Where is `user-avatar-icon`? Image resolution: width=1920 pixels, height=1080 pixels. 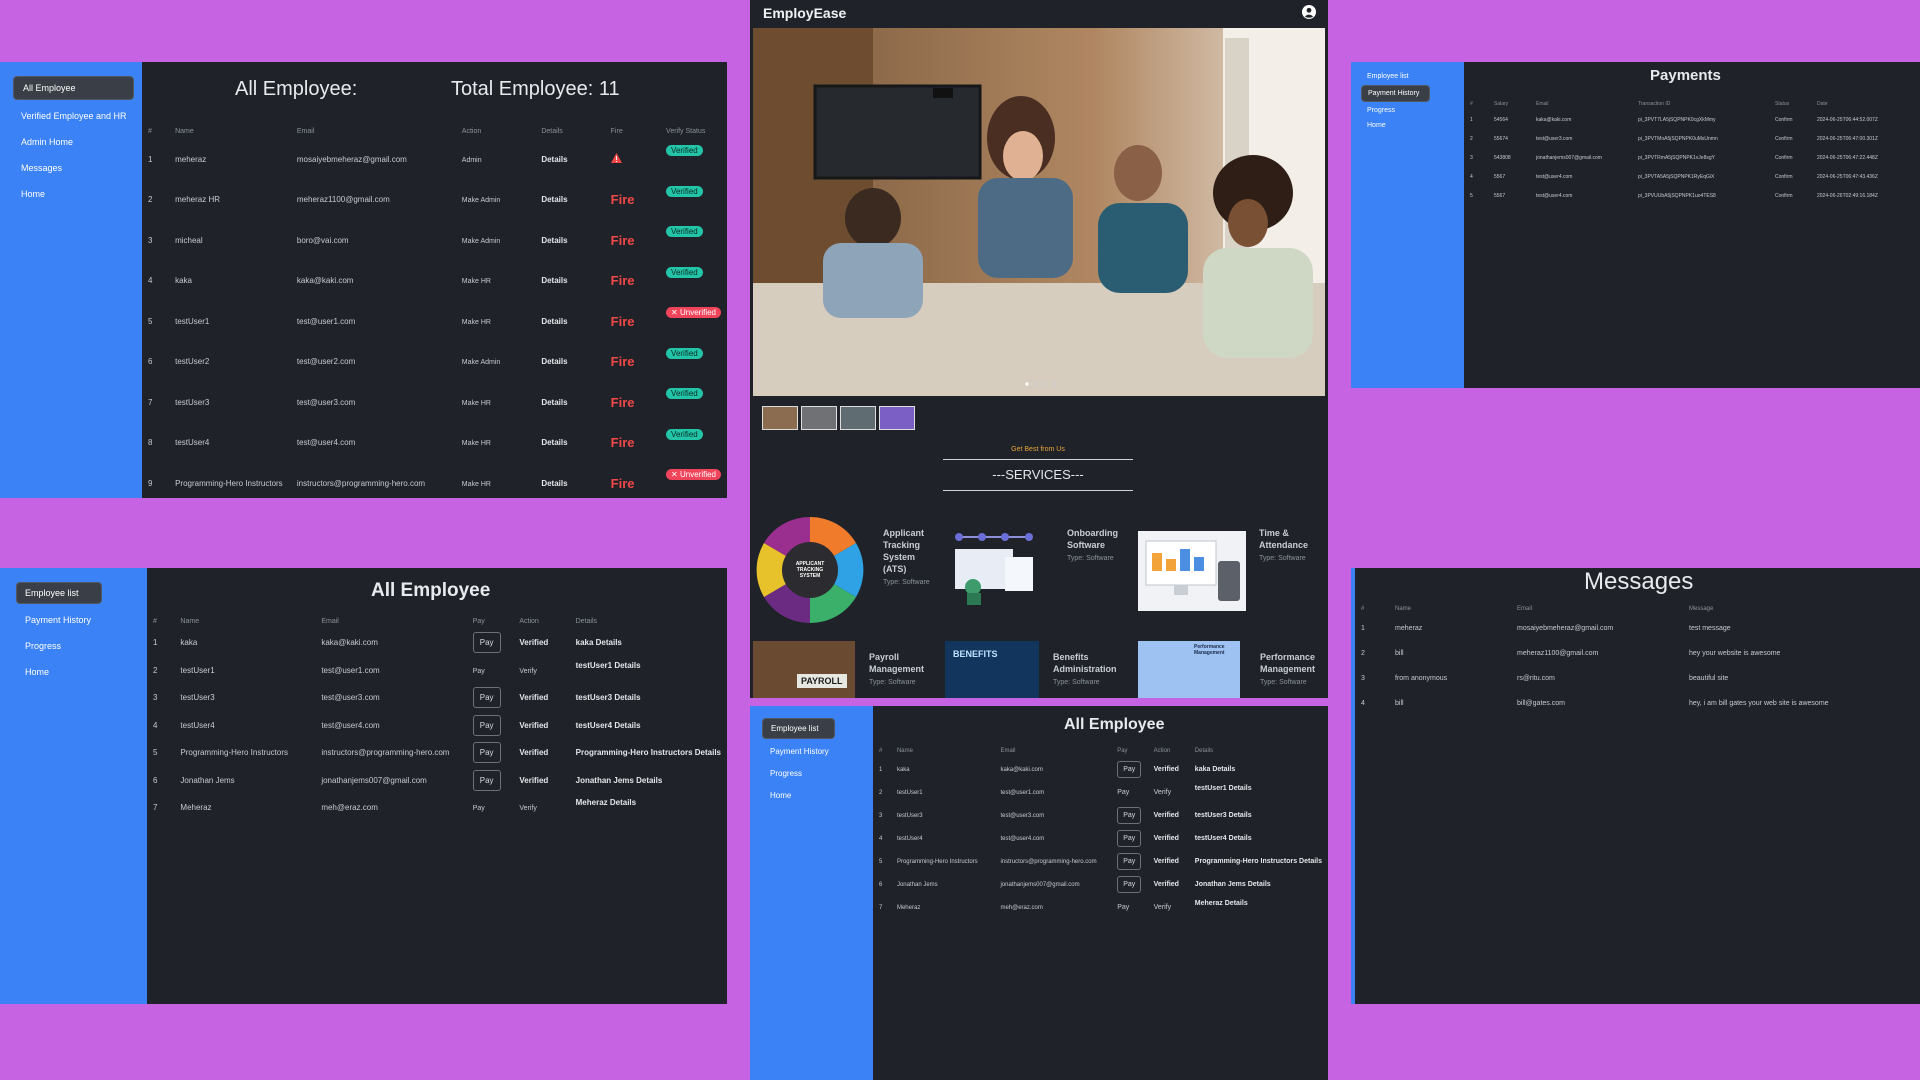 user-avatar-icon is located at coordinates (1309, 12).